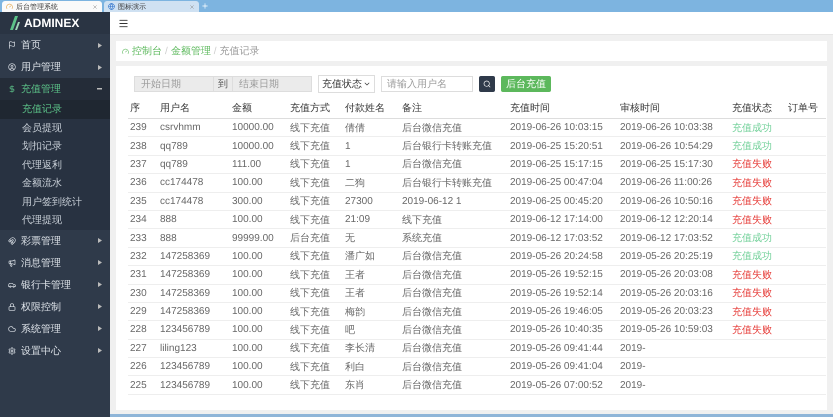 This screenshot has width=833, height=417. Describe the element at coordinates (371, 256) in the screenshot. I see `table-cell: 潘广如` at that location.